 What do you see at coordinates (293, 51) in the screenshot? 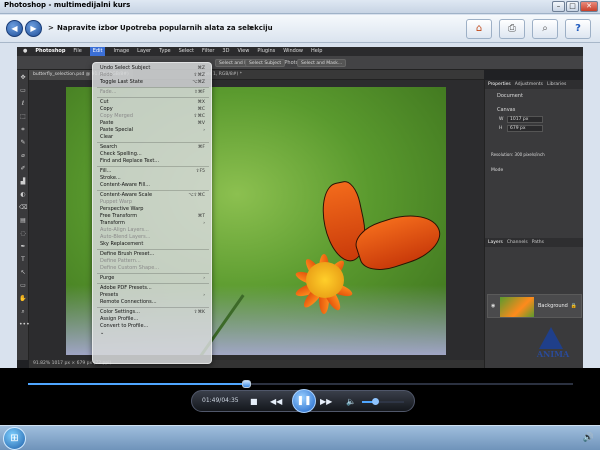
I see `menu-window: Window` at bounding box center [293, 51].